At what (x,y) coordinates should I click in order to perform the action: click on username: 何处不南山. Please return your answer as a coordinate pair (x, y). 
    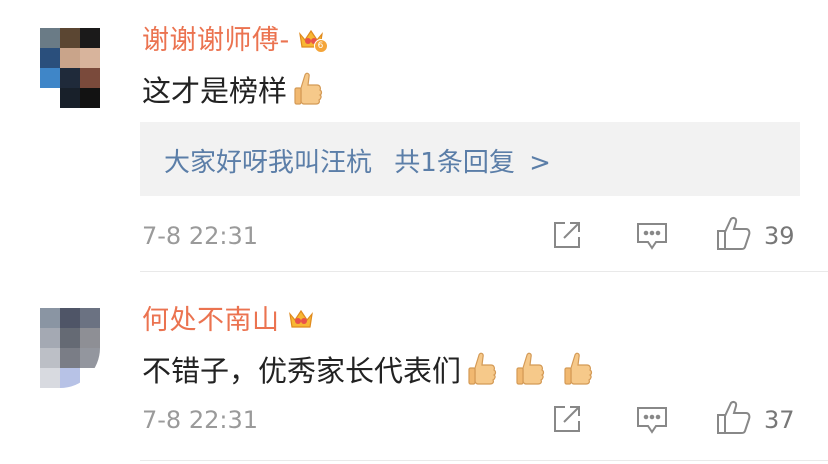
    Looking at the image, I should click on (229, 317).